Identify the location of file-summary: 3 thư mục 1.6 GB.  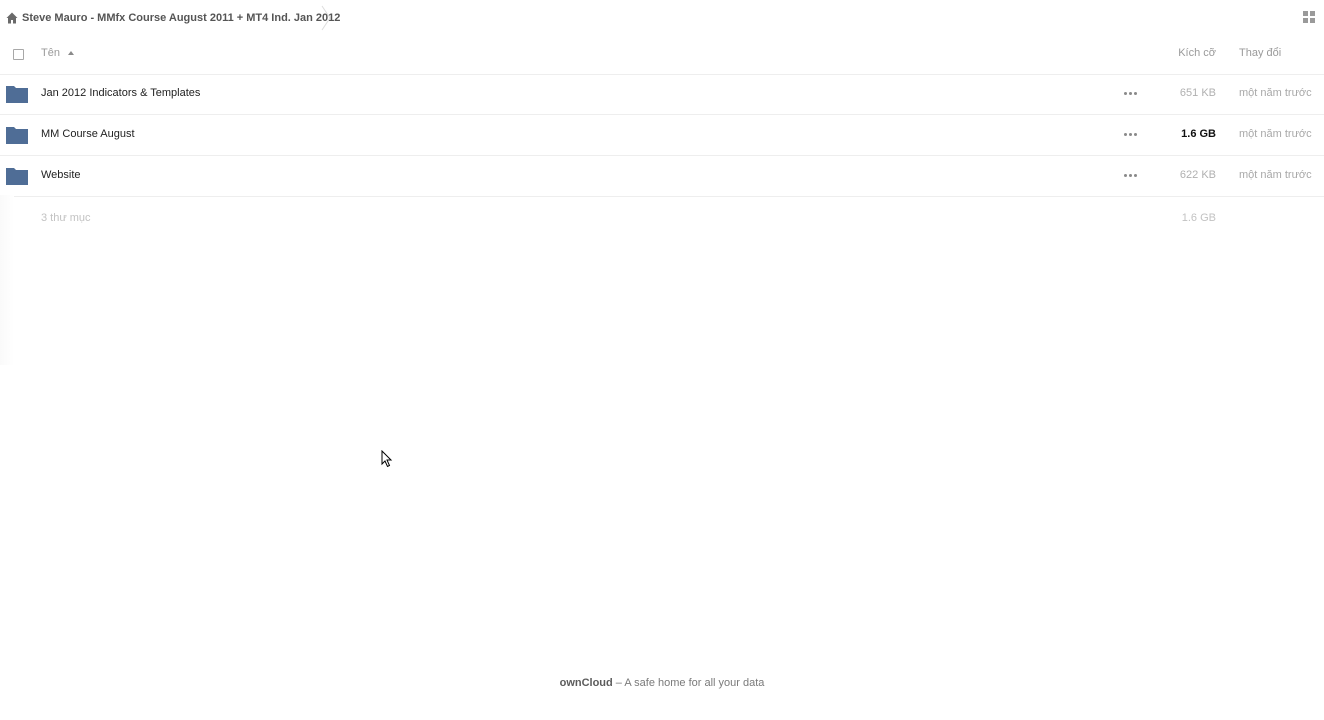
(662, 218).